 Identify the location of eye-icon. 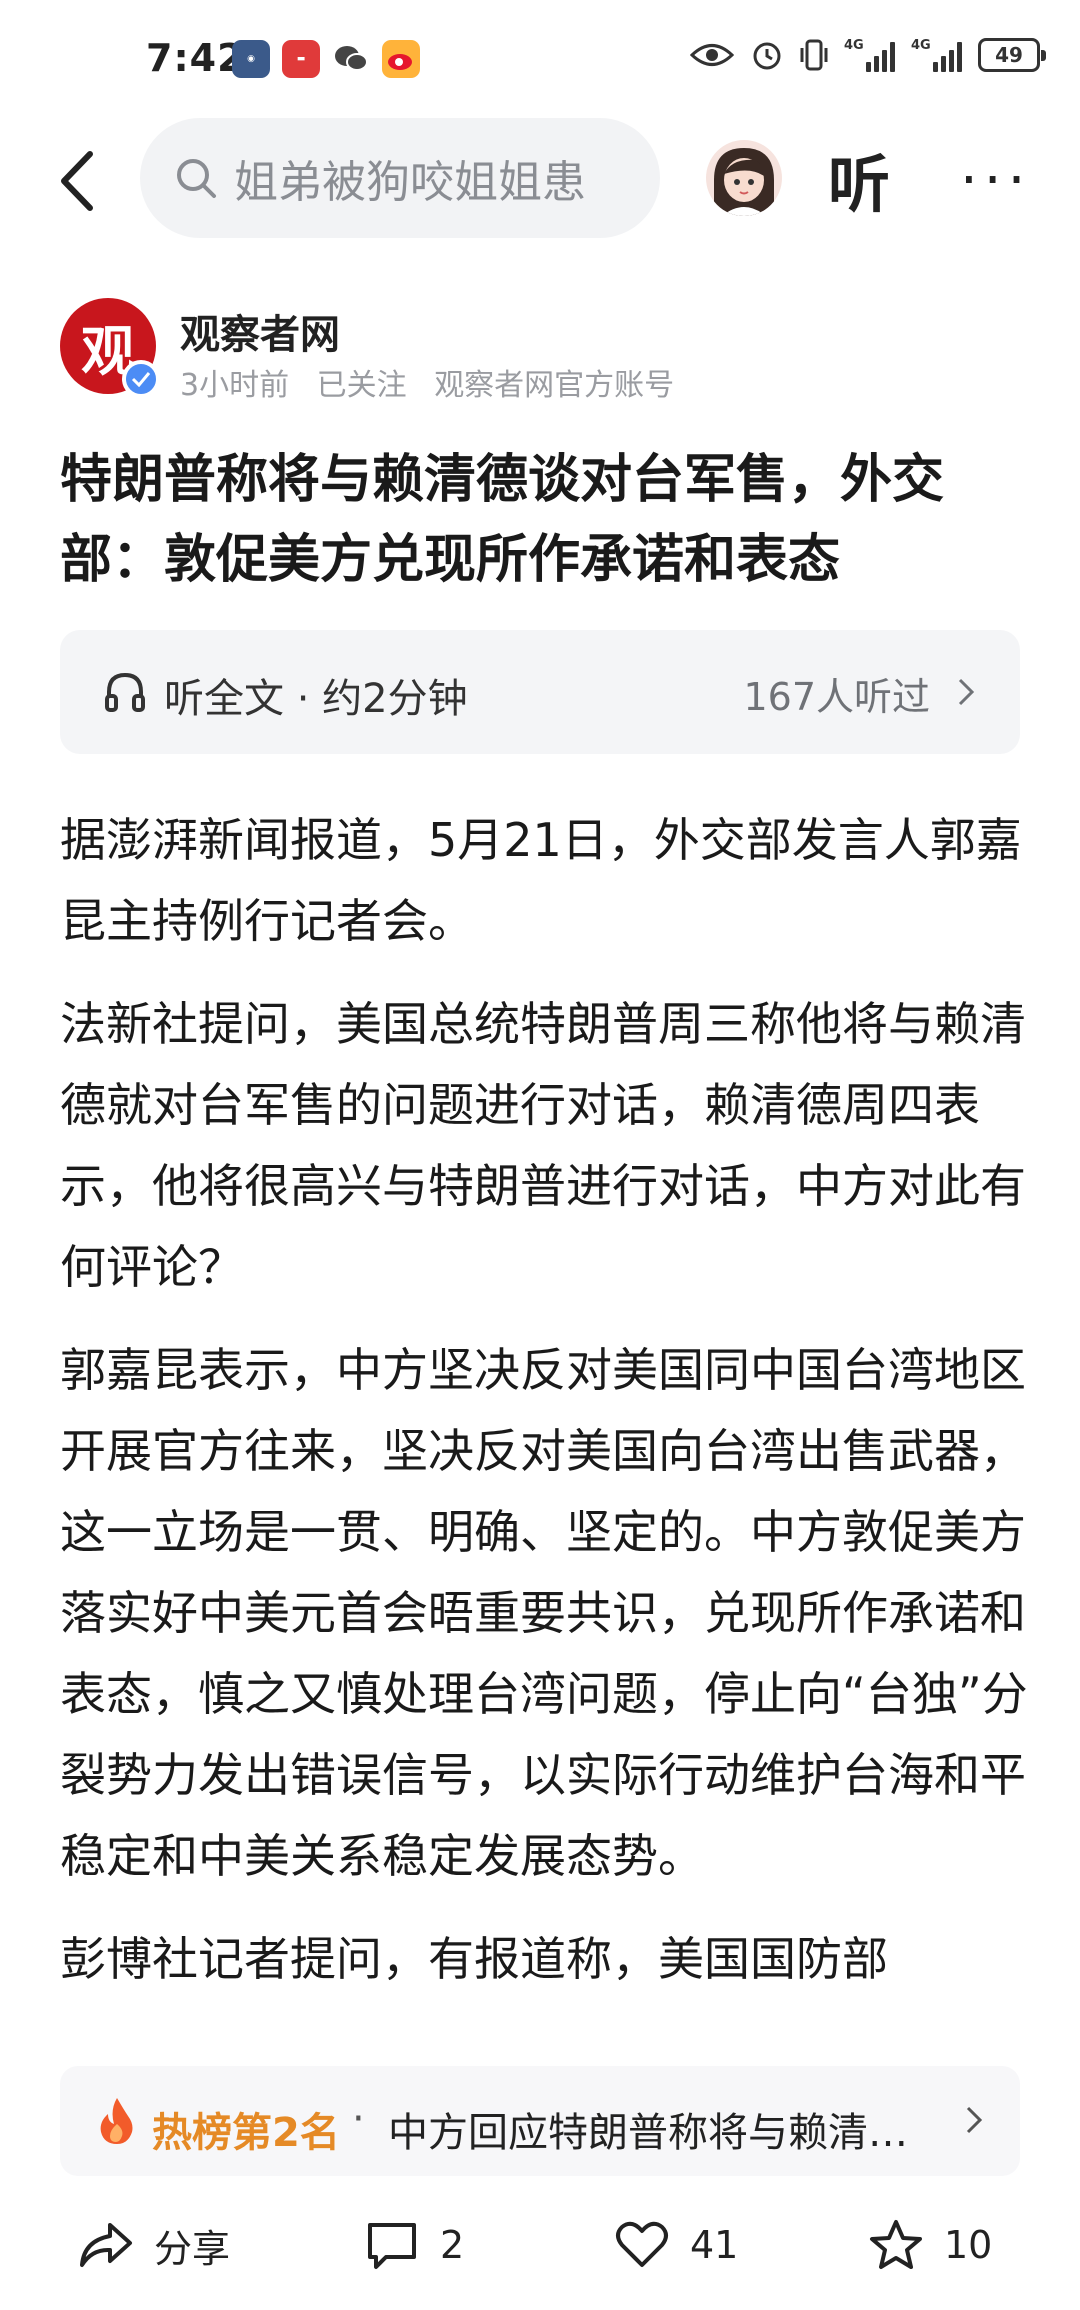
(712, 55).